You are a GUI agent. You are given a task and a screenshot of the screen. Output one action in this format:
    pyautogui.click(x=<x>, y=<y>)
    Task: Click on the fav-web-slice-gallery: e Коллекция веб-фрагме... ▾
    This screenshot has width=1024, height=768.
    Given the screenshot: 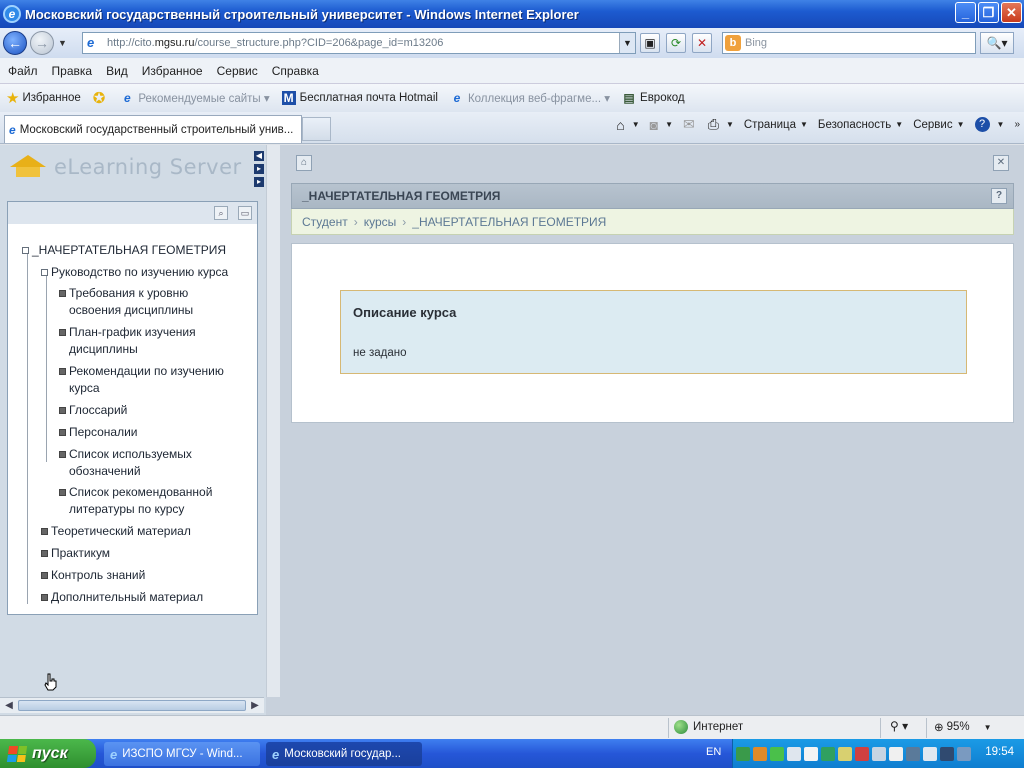 What is the action you would take?
    pyautogui.click(x=530, y=98)
    